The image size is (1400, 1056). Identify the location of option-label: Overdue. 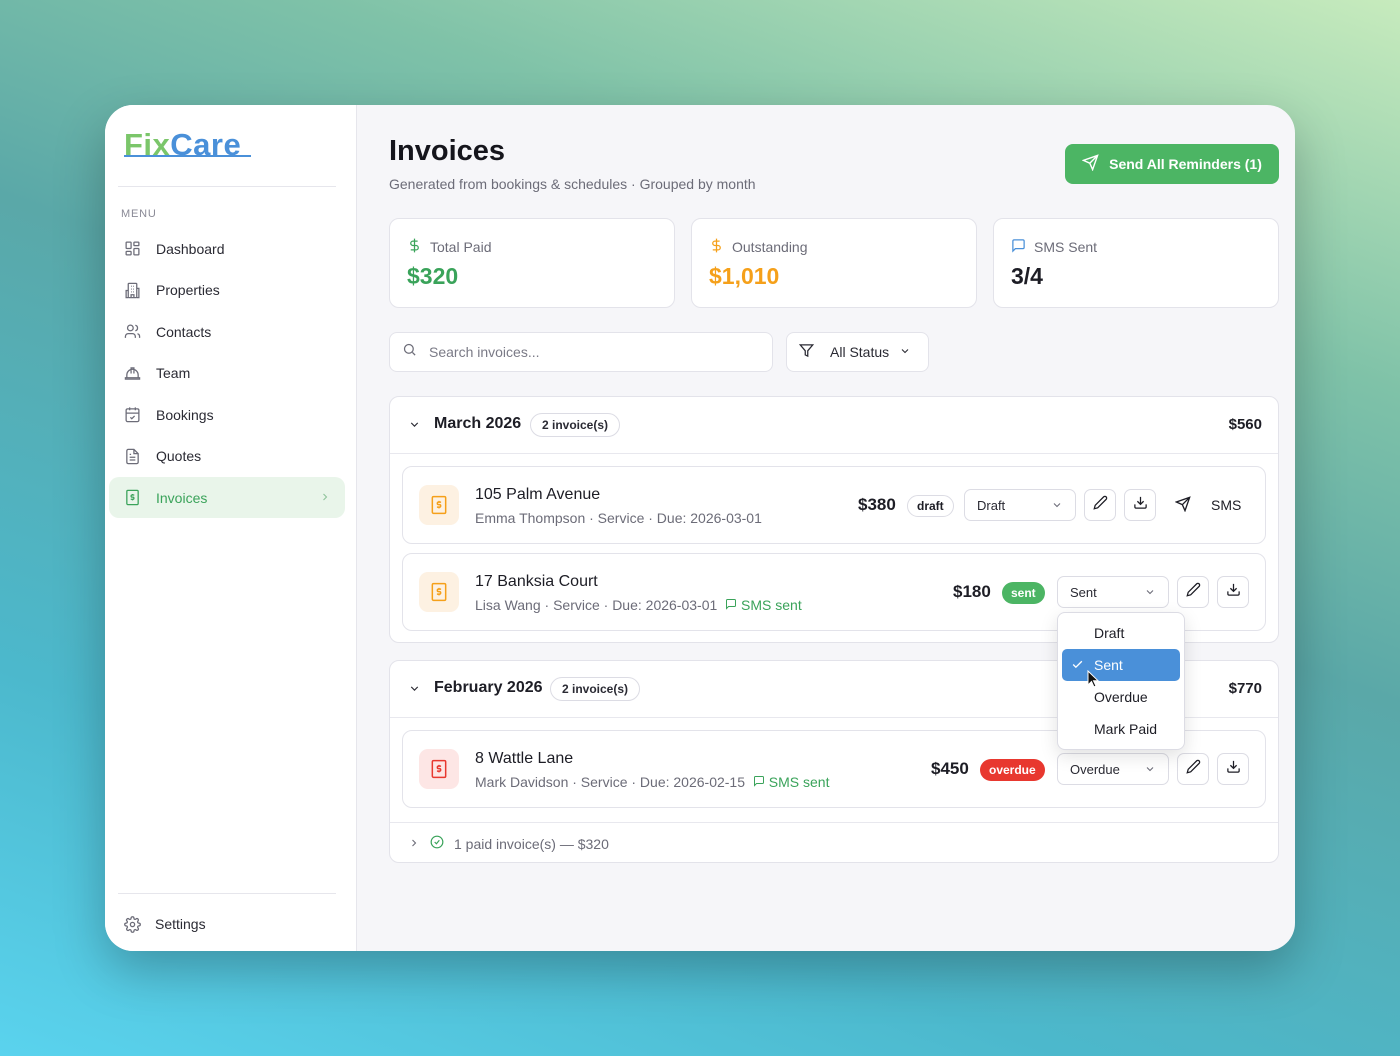
(1121, 697).